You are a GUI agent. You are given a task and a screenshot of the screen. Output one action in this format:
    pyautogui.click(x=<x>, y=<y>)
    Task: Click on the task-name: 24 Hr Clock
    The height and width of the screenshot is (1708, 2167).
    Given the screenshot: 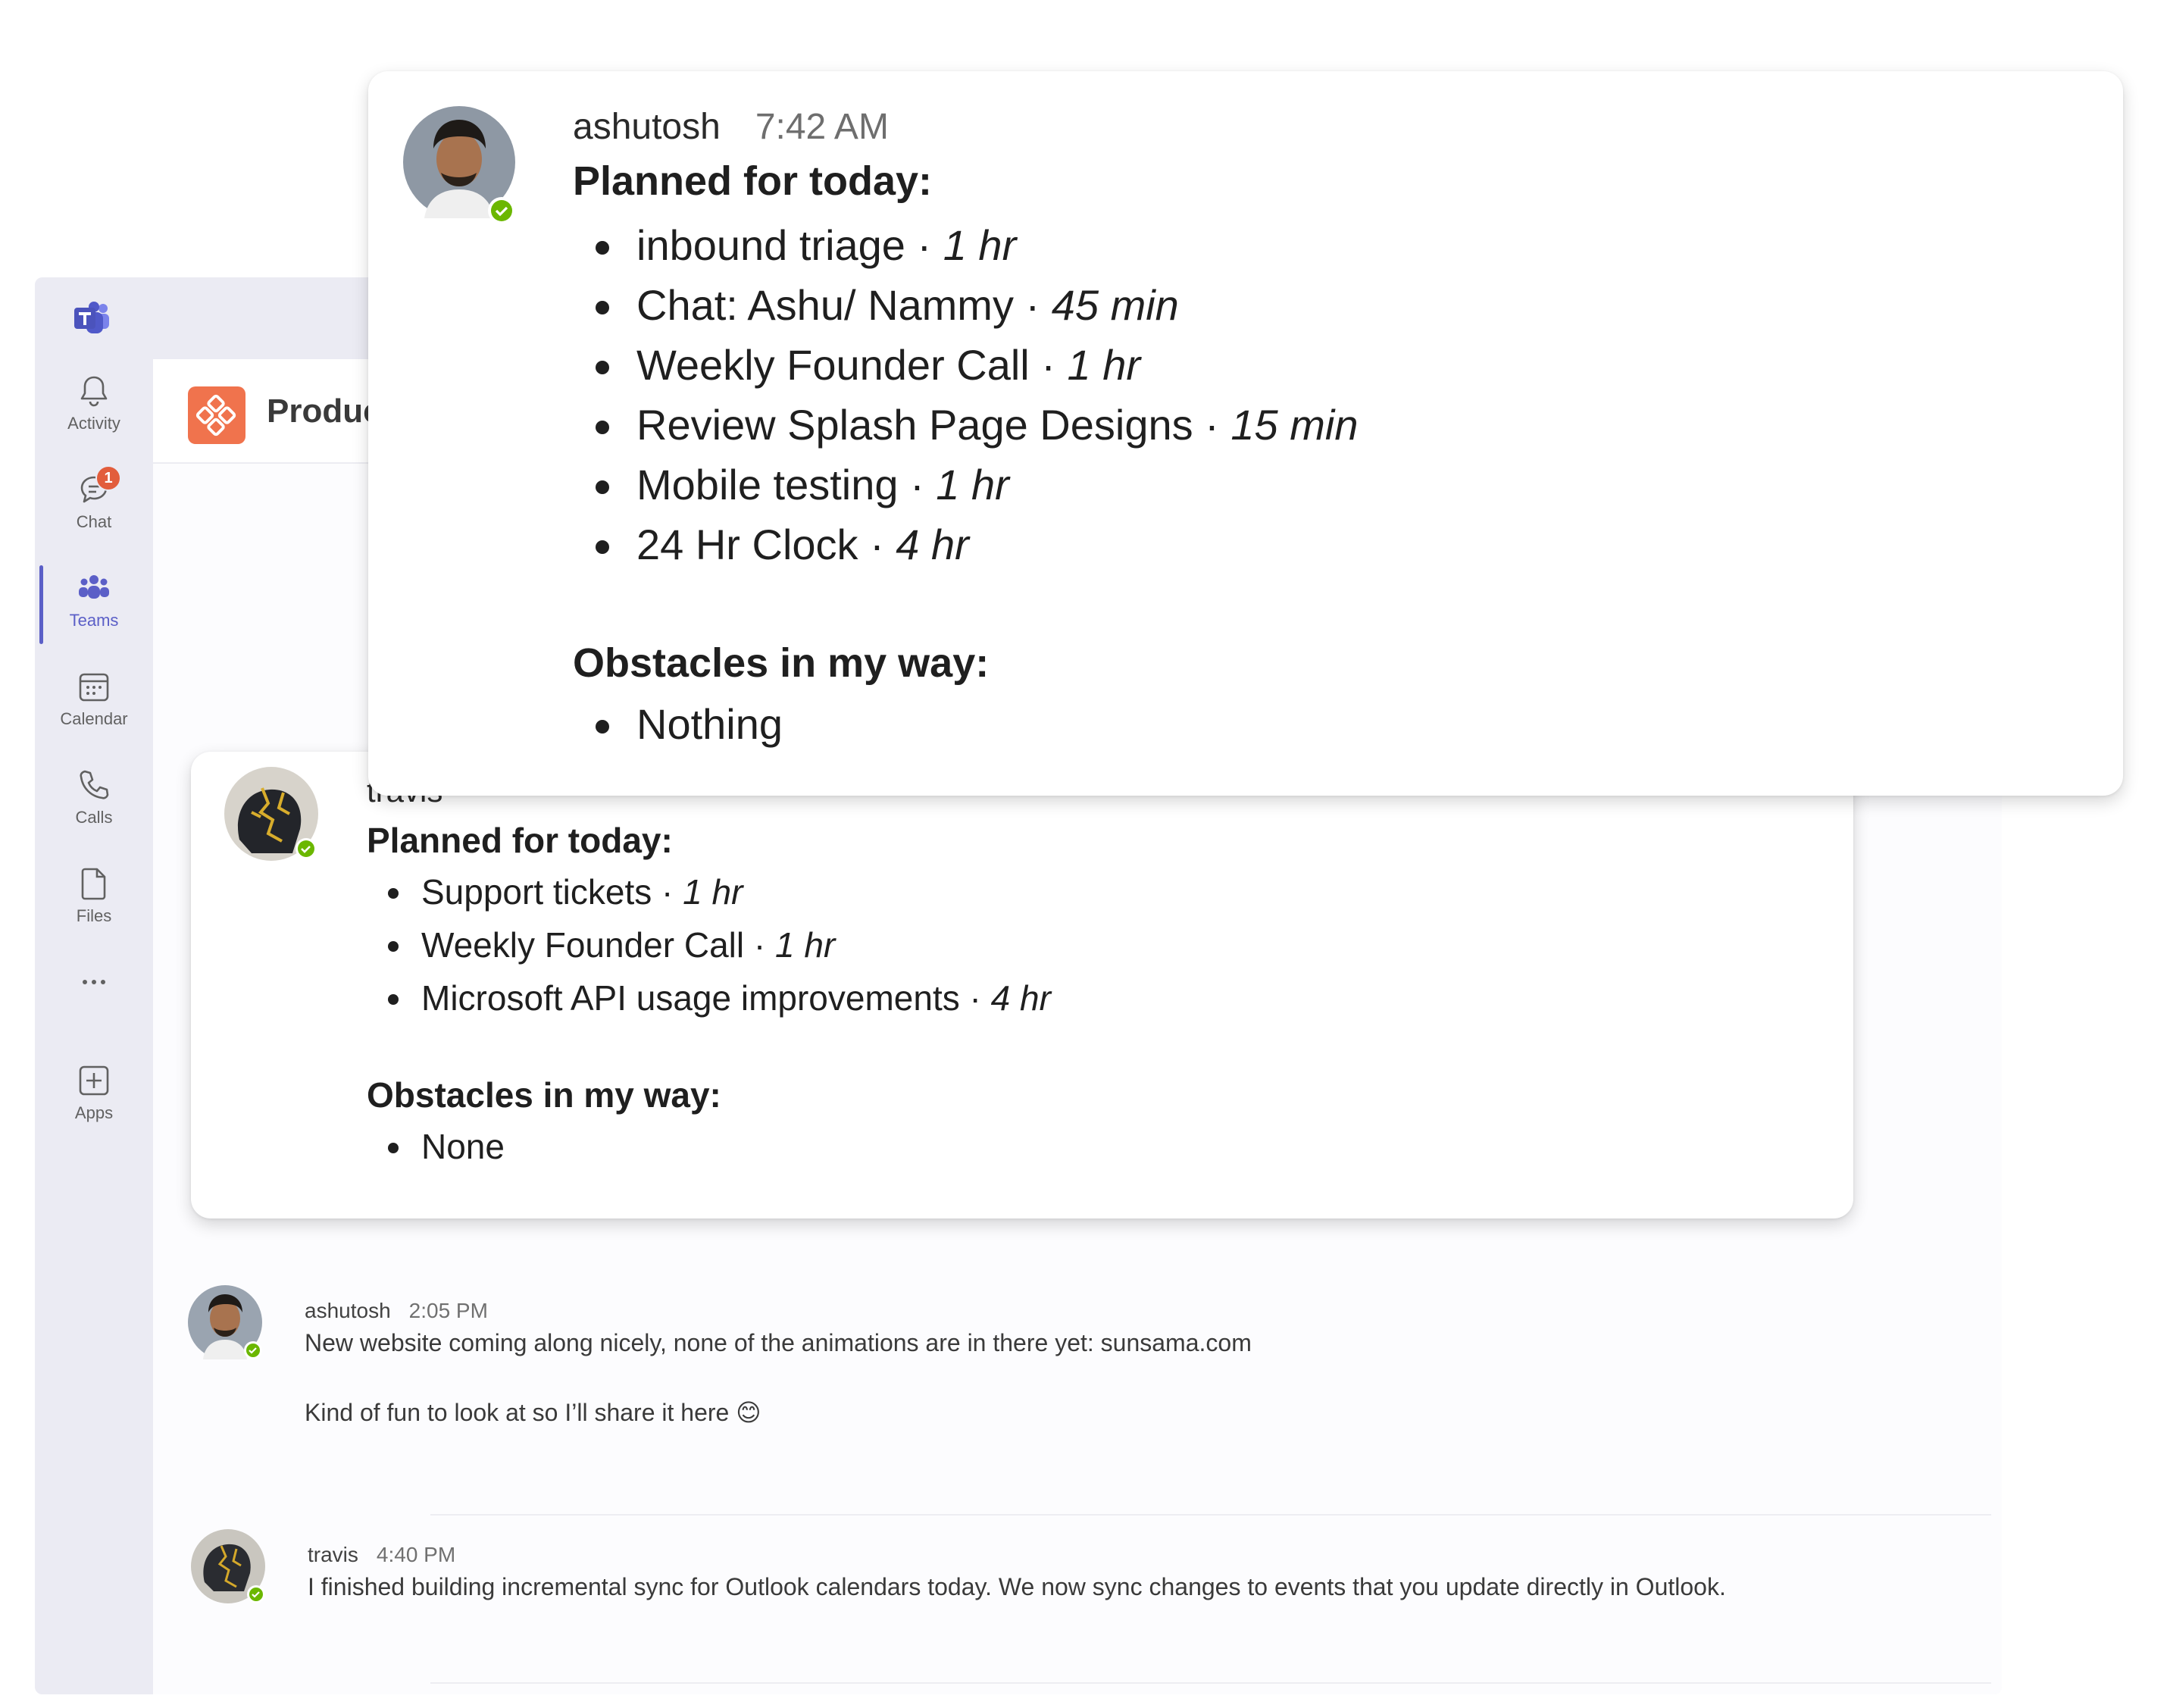 What is the action you would take?
    pyautogui.click(x=747, y=544)
    